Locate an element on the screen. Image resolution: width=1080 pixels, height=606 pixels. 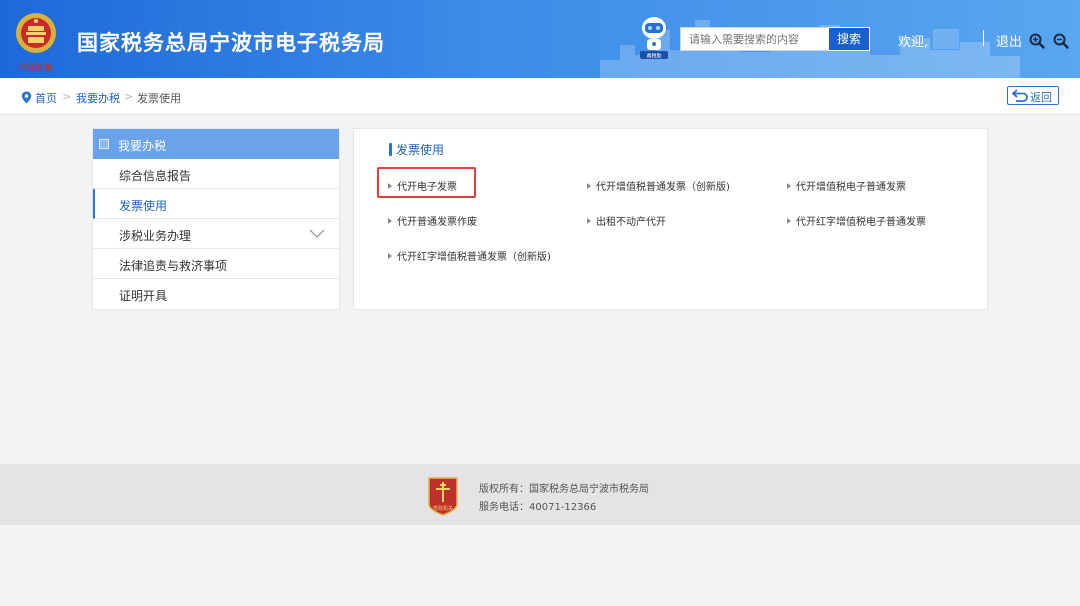
breadcrumb-current: 发票使用 is located at coordinates (159, 98).